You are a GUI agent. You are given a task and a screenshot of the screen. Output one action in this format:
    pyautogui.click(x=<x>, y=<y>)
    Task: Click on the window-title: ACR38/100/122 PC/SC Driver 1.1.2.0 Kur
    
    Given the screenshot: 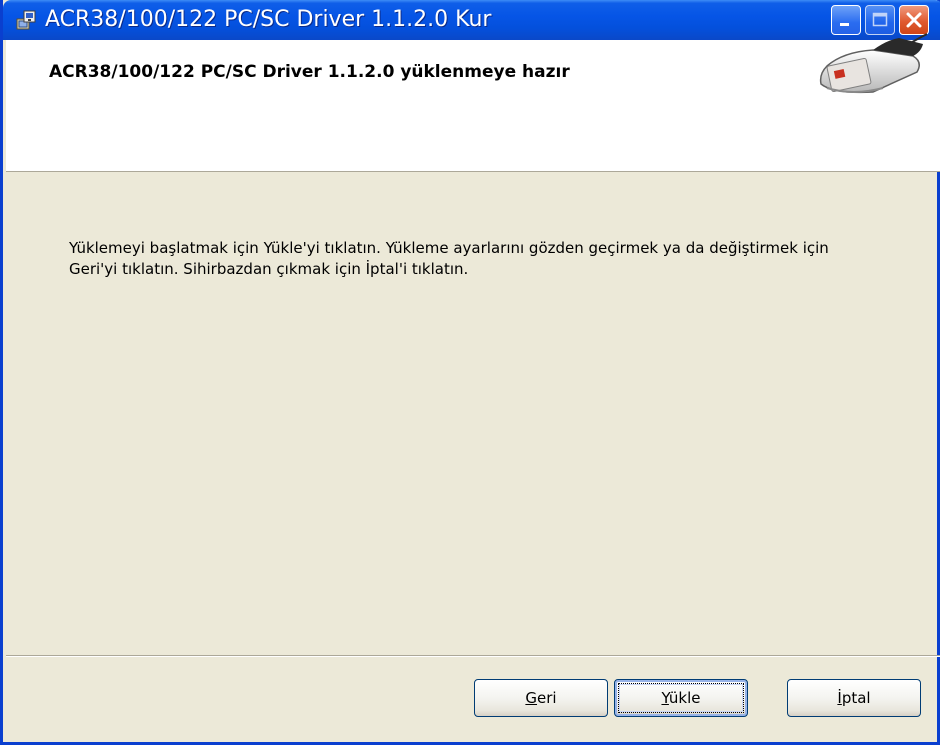 What is the action you would take?
    pyautogui.click(x=268, y=19)
    